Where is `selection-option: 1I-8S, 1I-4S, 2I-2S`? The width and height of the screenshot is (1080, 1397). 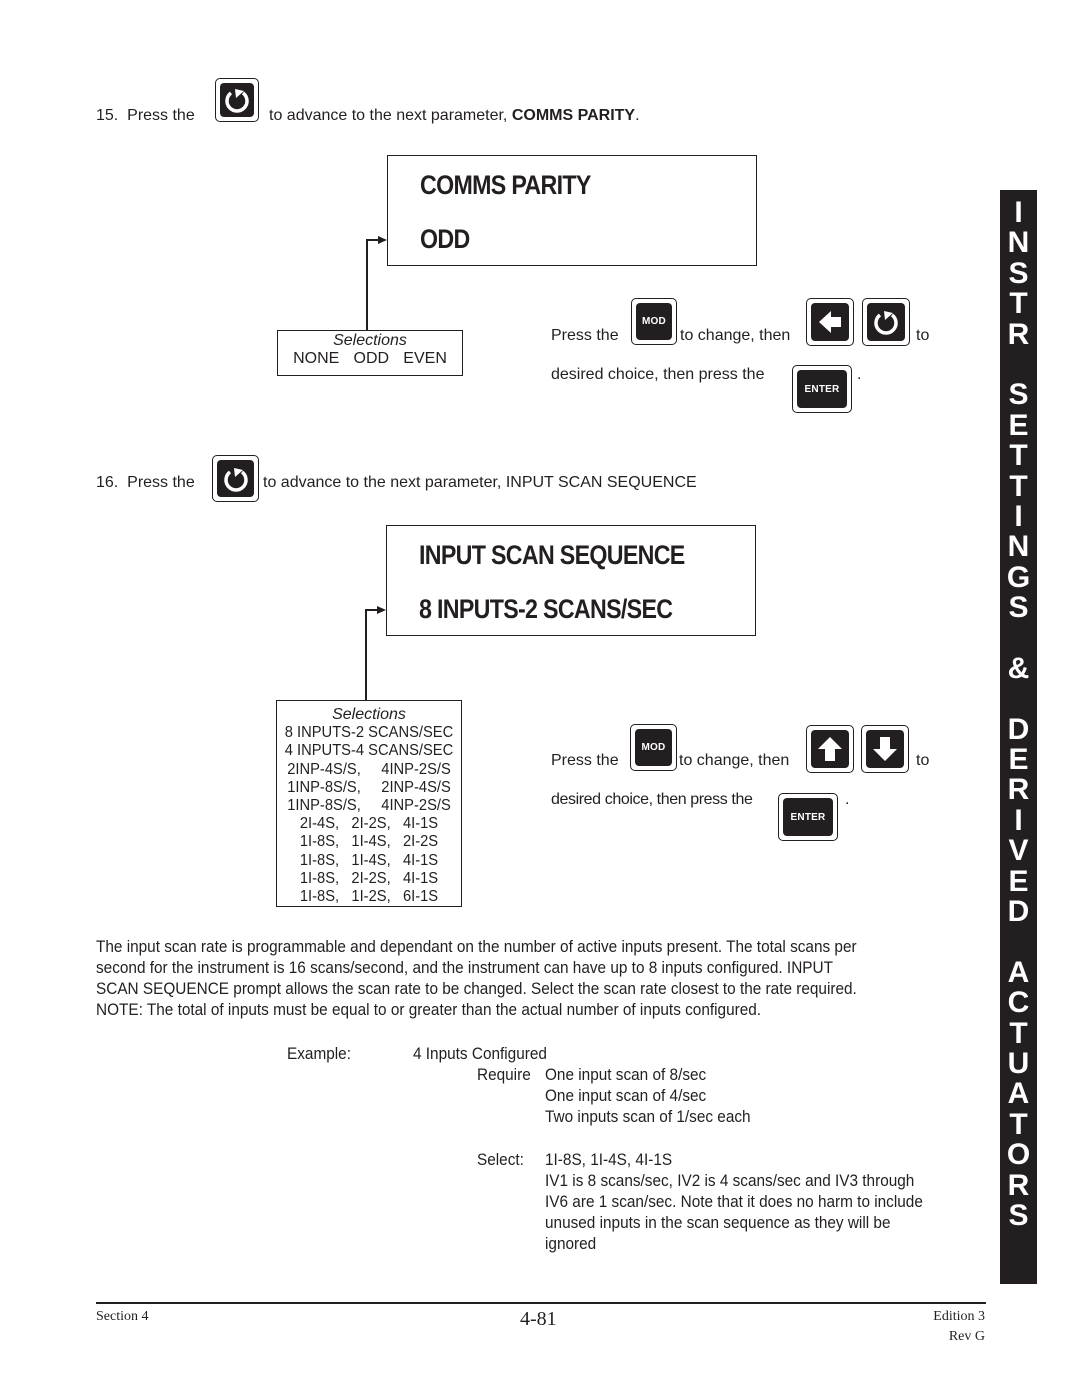
selection-option: 1I-8S, 1I-4S, 2I-2S is located at coordinates (369, 842).